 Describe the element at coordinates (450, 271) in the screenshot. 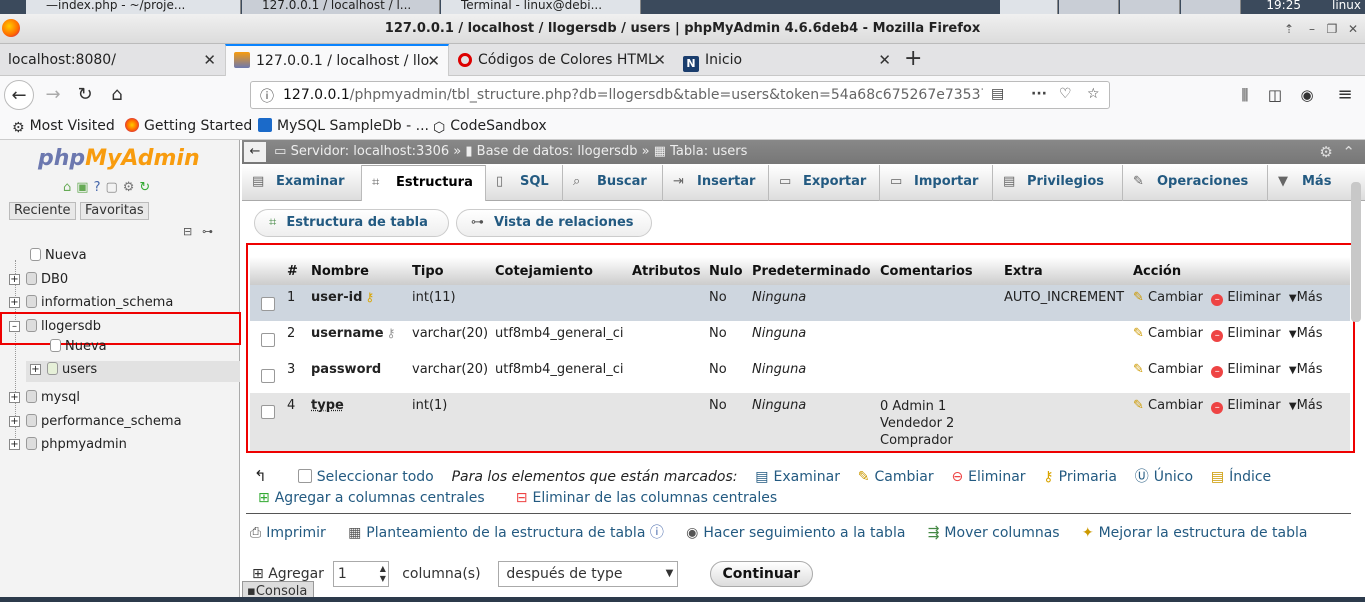

I see `col-header-type: Tipo` at that location.